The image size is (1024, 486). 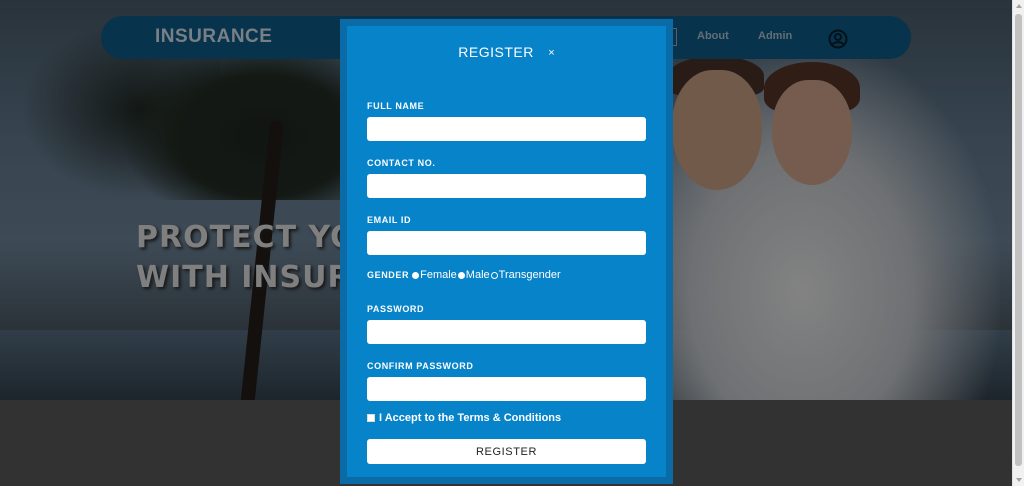 I want to click on confirm-password-input, so click(x=506, y=389).